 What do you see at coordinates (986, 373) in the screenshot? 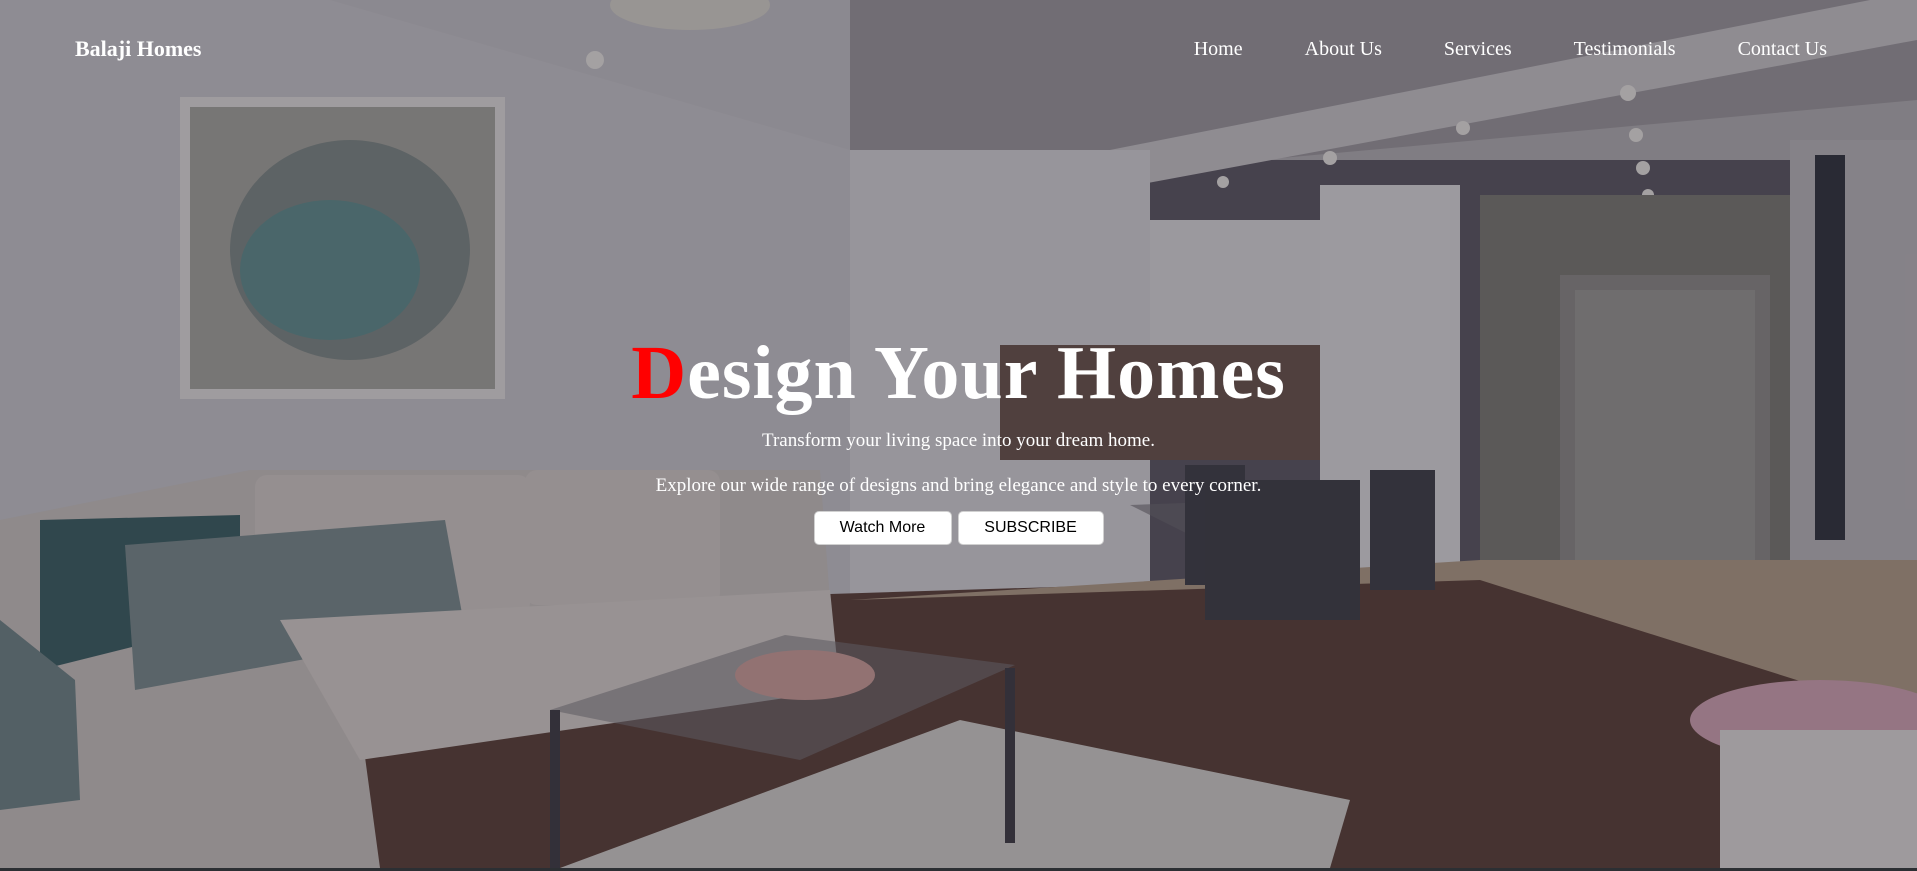
I see `hero-title-rest: esign Your Homes` at bounding box center [986, 373].